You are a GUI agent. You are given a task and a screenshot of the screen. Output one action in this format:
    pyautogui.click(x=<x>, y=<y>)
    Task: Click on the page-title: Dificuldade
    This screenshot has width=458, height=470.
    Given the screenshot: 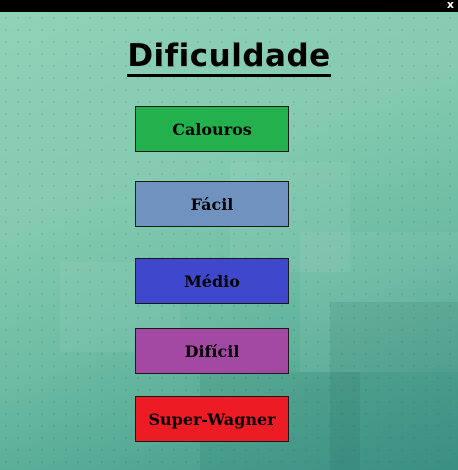 What is the action you would take?
    pyautogui.click(x=229, y=57)
    